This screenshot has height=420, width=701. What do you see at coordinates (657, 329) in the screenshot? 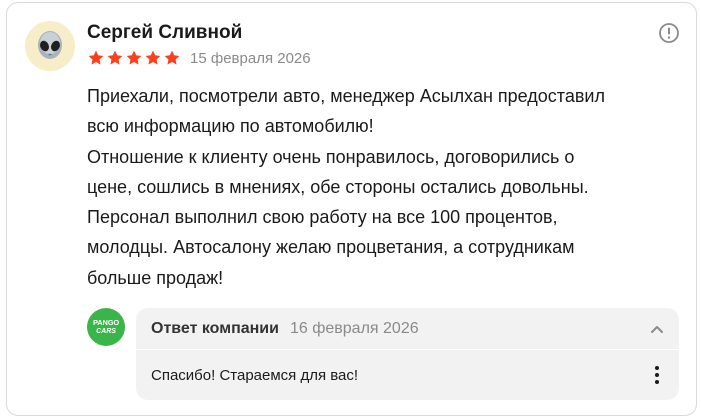
I see `chevron-up-icon` at bounding box center [657, 329].